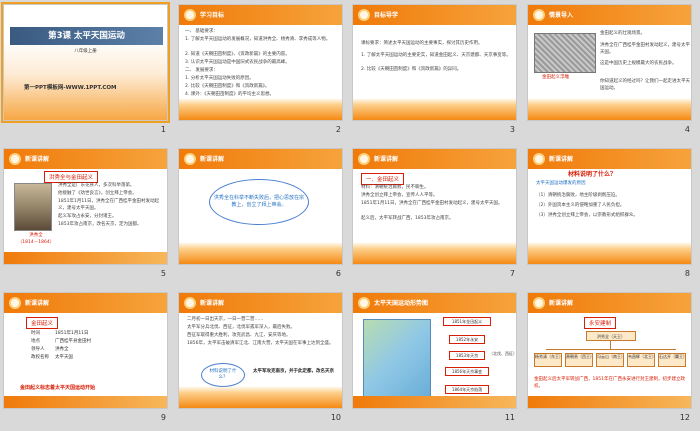  What do you see at coordinates (561, 15) in the screenshot?
I see `slide-4-header-title: 情景导入` at bounding box center [561, 15].